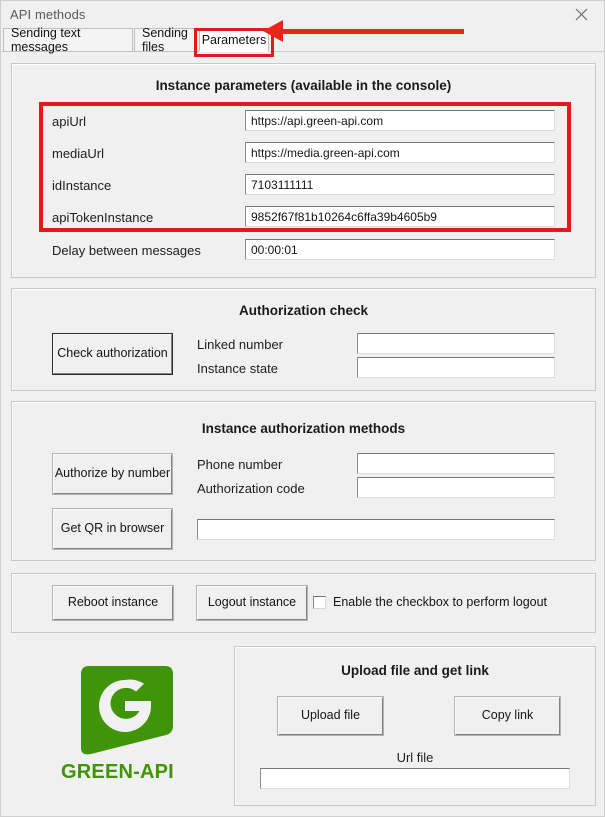  I want to click on button-label: Logout instance, so click(252, 602).